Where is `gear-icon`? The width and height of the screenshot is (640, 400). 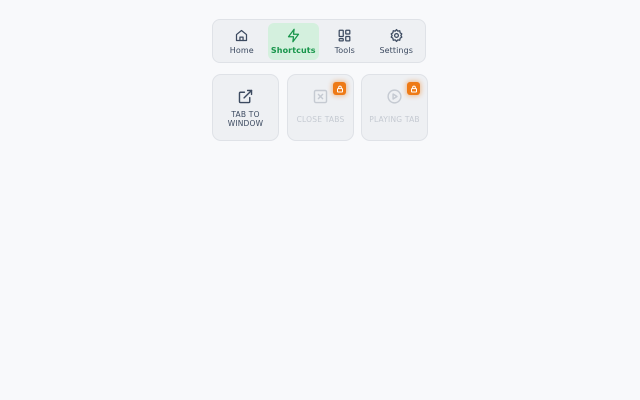
gear-icon is located at coordinates (396, 35).